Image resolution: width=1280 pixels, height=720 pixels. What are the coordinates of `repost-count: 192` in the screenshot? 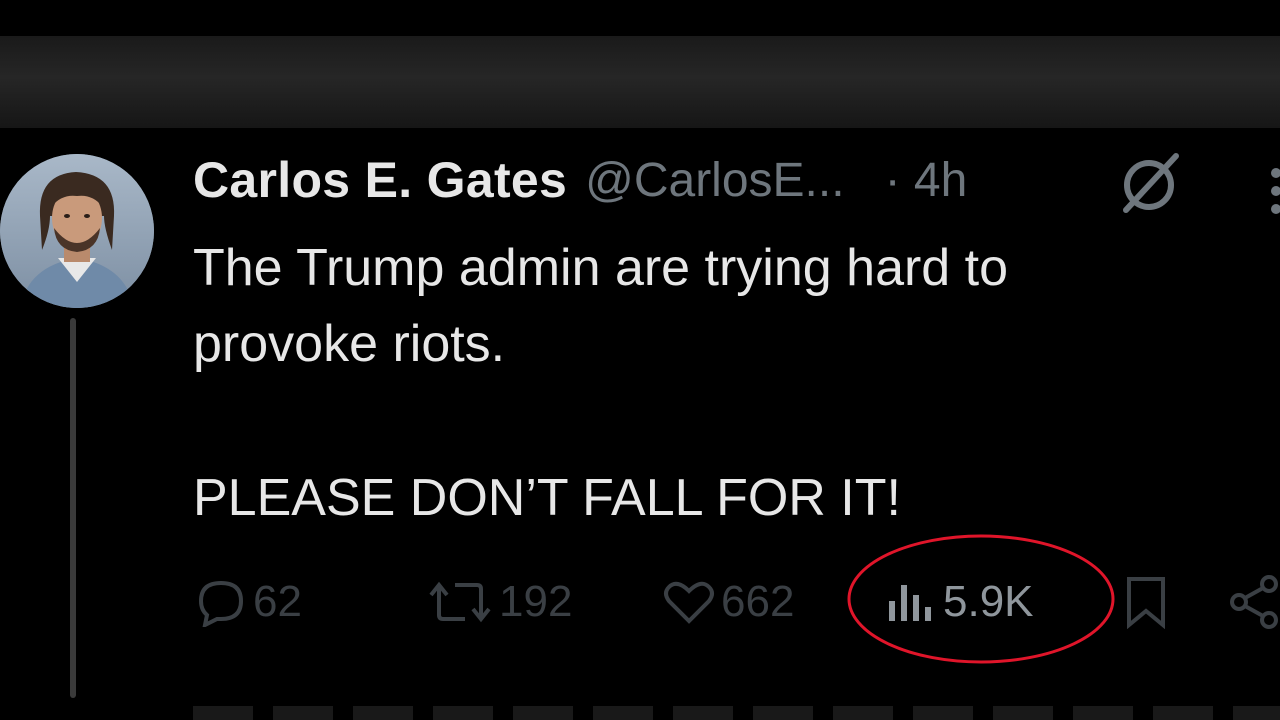 It's located at (536, 601).